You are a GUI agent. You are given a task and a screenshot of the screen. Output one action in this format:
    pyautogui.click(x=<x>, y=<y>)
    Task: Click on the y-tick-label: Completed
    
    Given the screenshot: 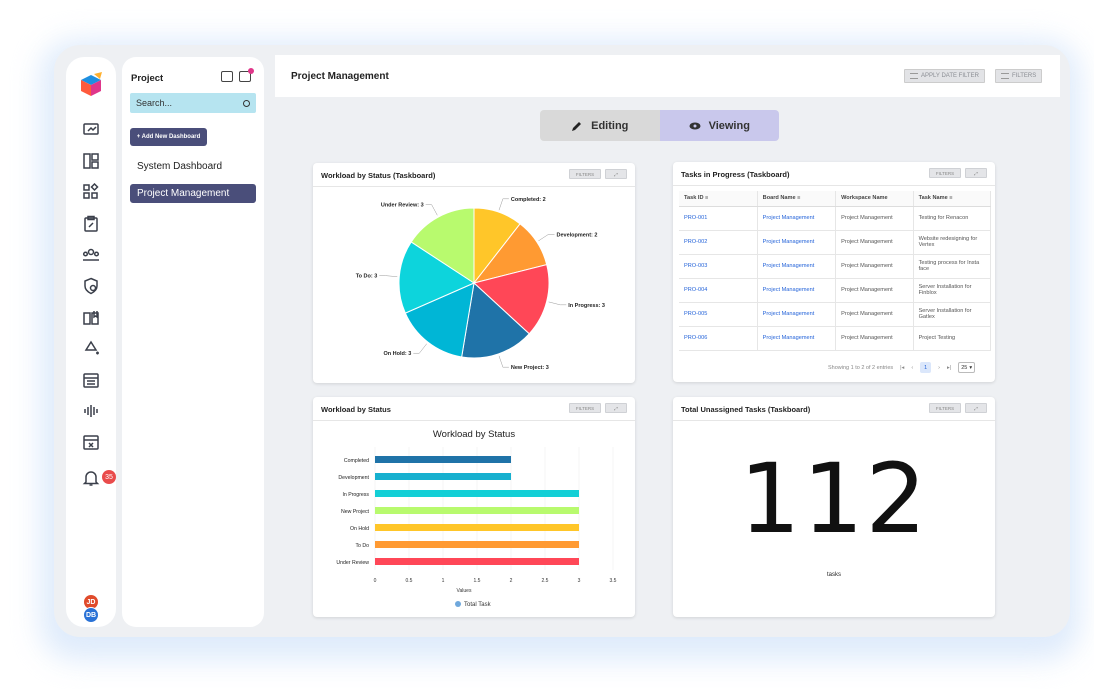 What is the action you would take?
    pyautogui.click(x=356, y=461)
    